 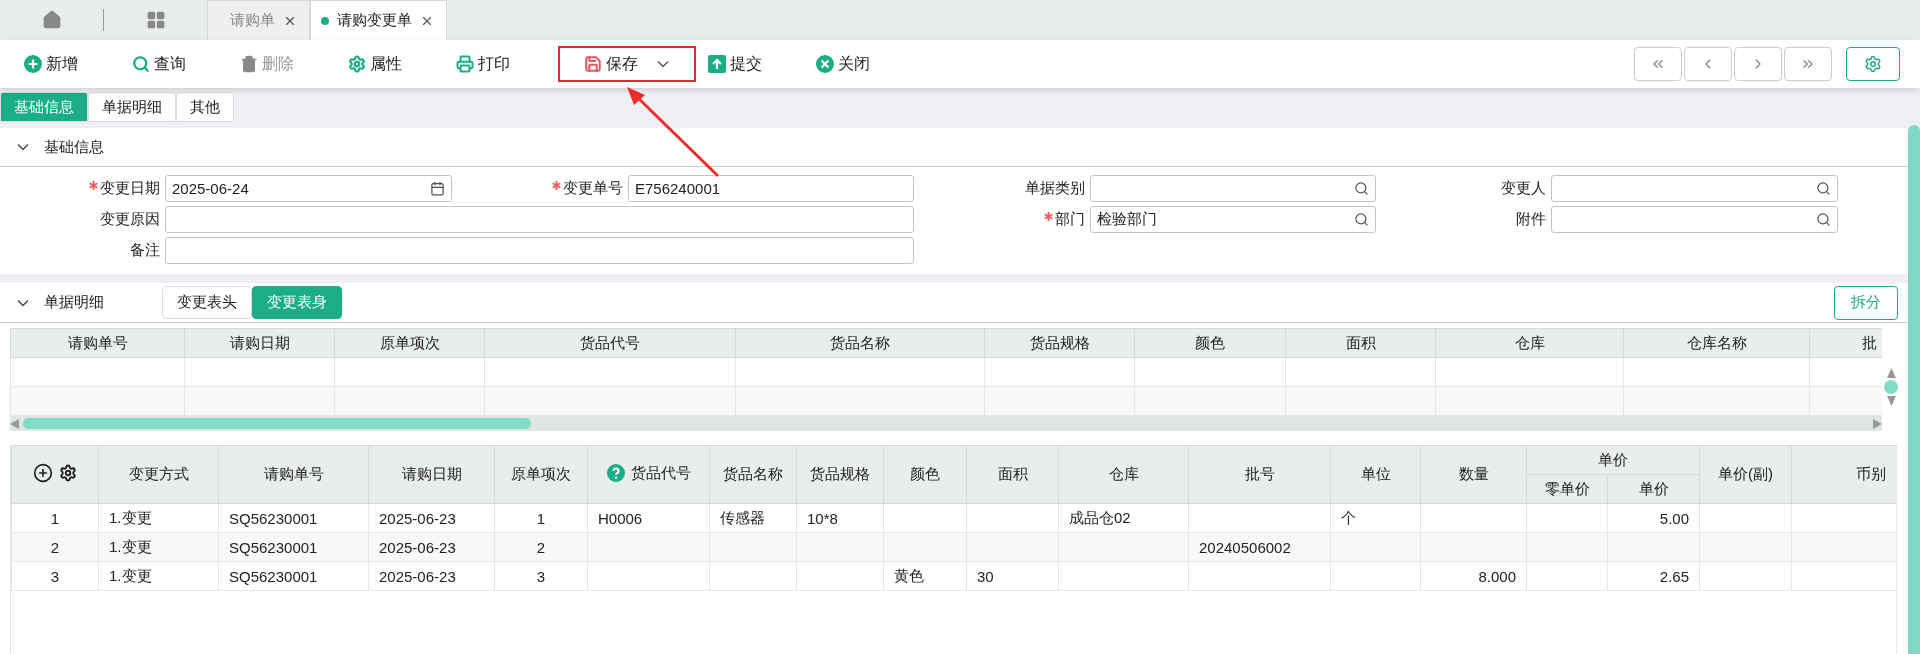 What do you see at coordinates (14, 423) in the screenshot?
I see `scroll-left-icon` at bounding box center [14, 423].